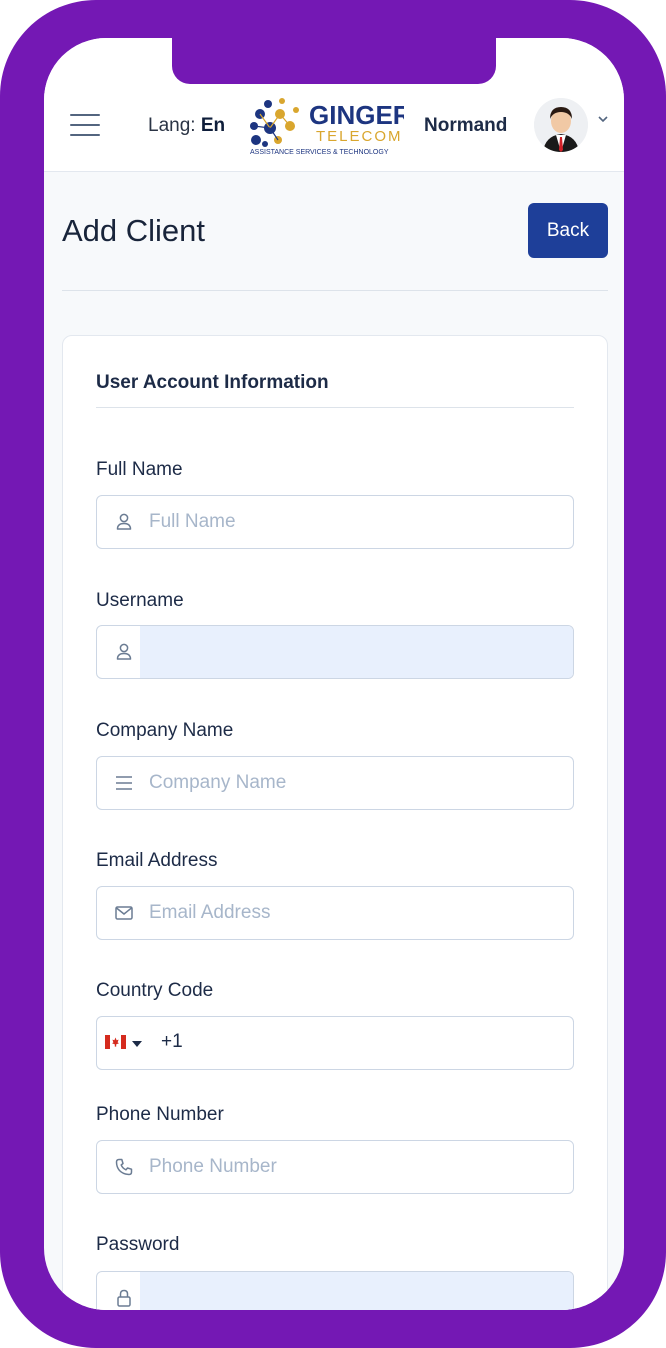 The width and height of the screenshot is (666, 1348). What do you see at coordinates (157, 860) in the screenshot?
I see `email-label: Email Address` at bounding box center [157, 860].